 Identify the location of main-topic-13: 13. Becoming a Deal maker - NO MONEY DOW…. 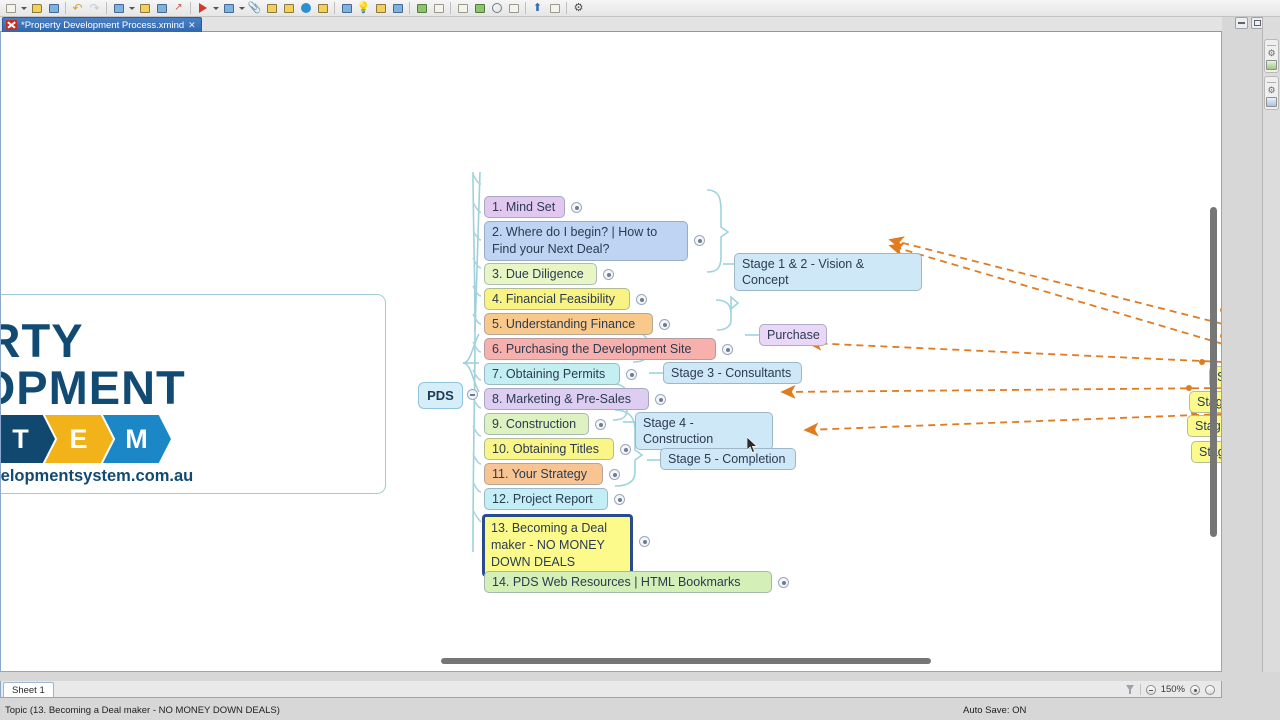
(557, 545).